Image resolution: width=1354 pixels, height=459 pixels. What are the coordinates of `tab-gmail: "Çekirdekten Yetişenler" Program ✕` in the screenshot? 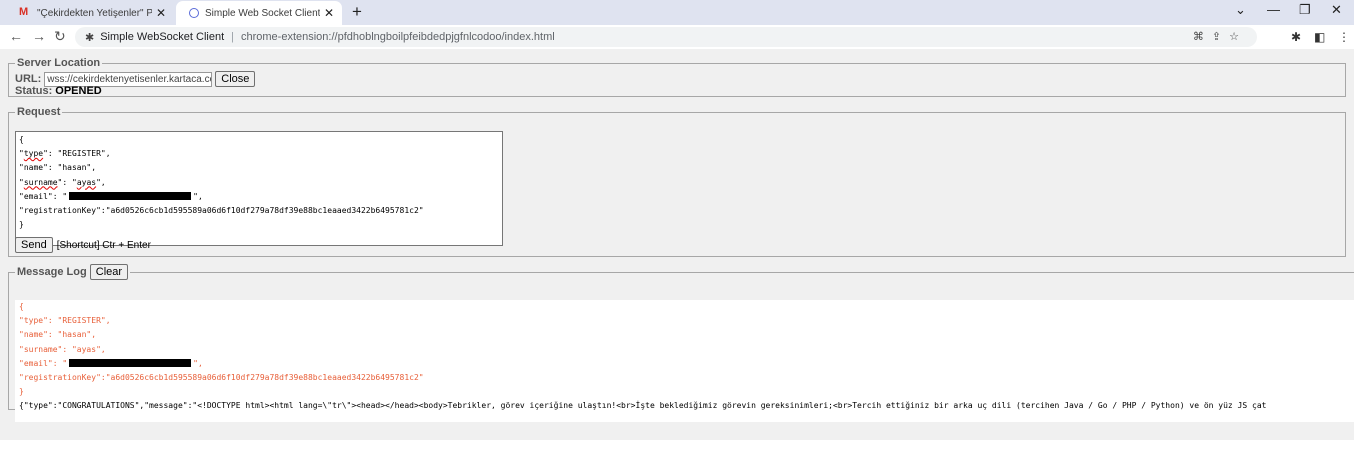 It's located at (90, 13).